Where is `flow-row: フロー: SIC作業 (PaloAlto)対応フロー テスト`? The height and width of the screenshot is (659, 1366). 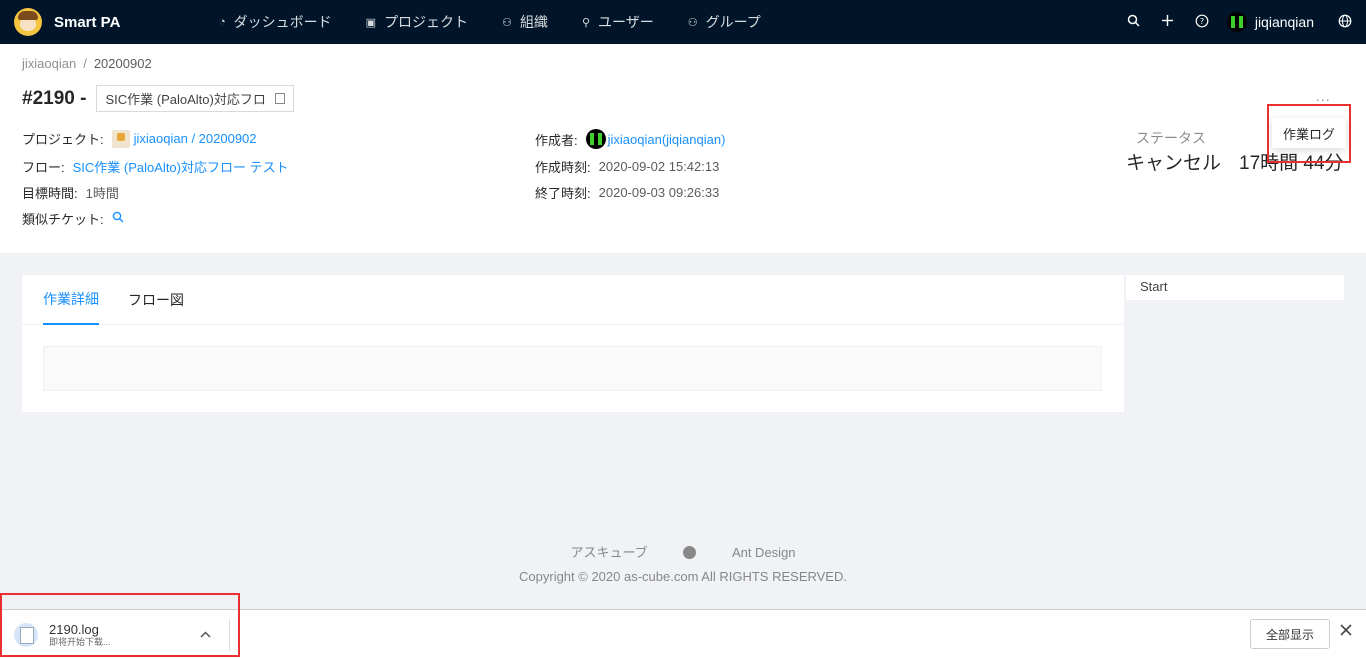
flow-row: フロー: SIC作業 (PaloAlto)対応フロー テスト is located at coordinates (155, 166).